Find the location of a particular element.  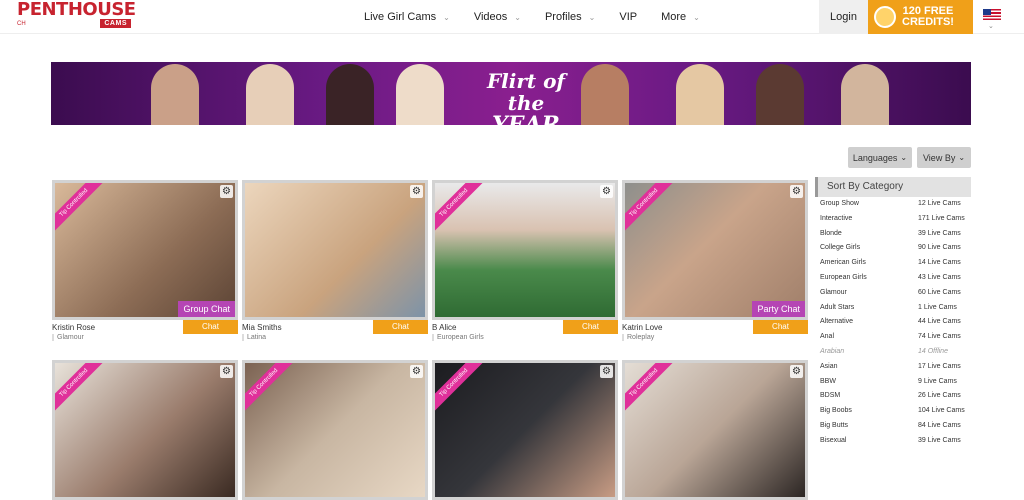

nav-item-vip: VIP is located at coordinates (628, 17).